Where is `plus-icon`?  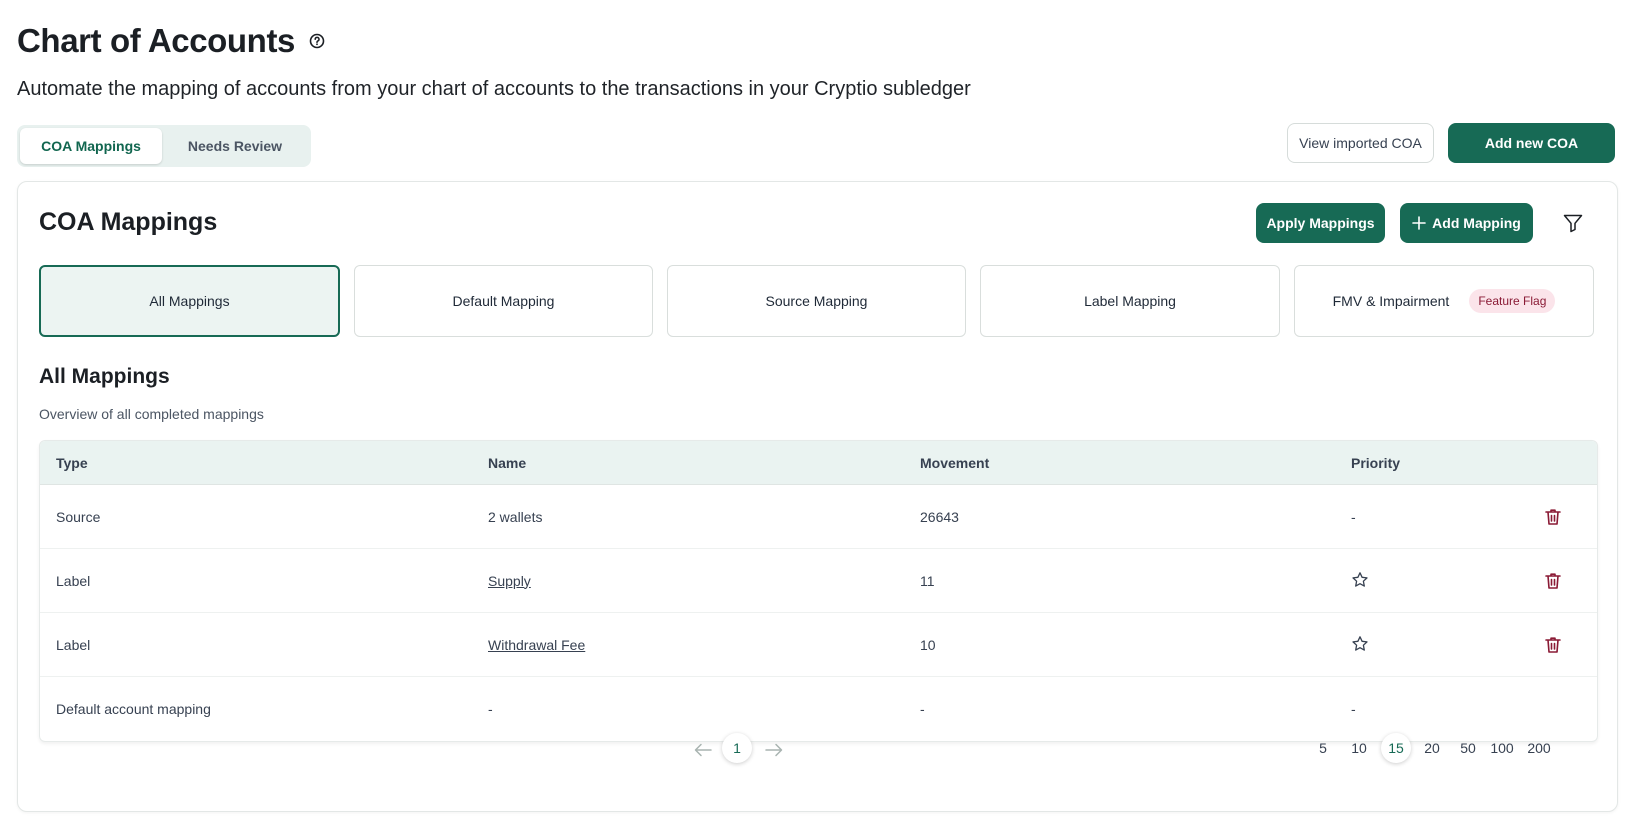 plus-icon is located at coordinates (1419, 223).